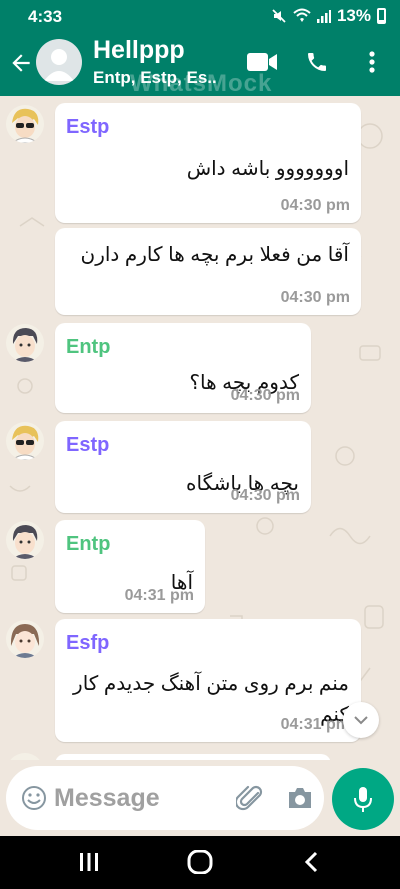  What do you see at coordinates (130, 566) in the screenshot?
I see `message-bubble: Entp آها 04:31 pm` at bounding box center [130, 566].